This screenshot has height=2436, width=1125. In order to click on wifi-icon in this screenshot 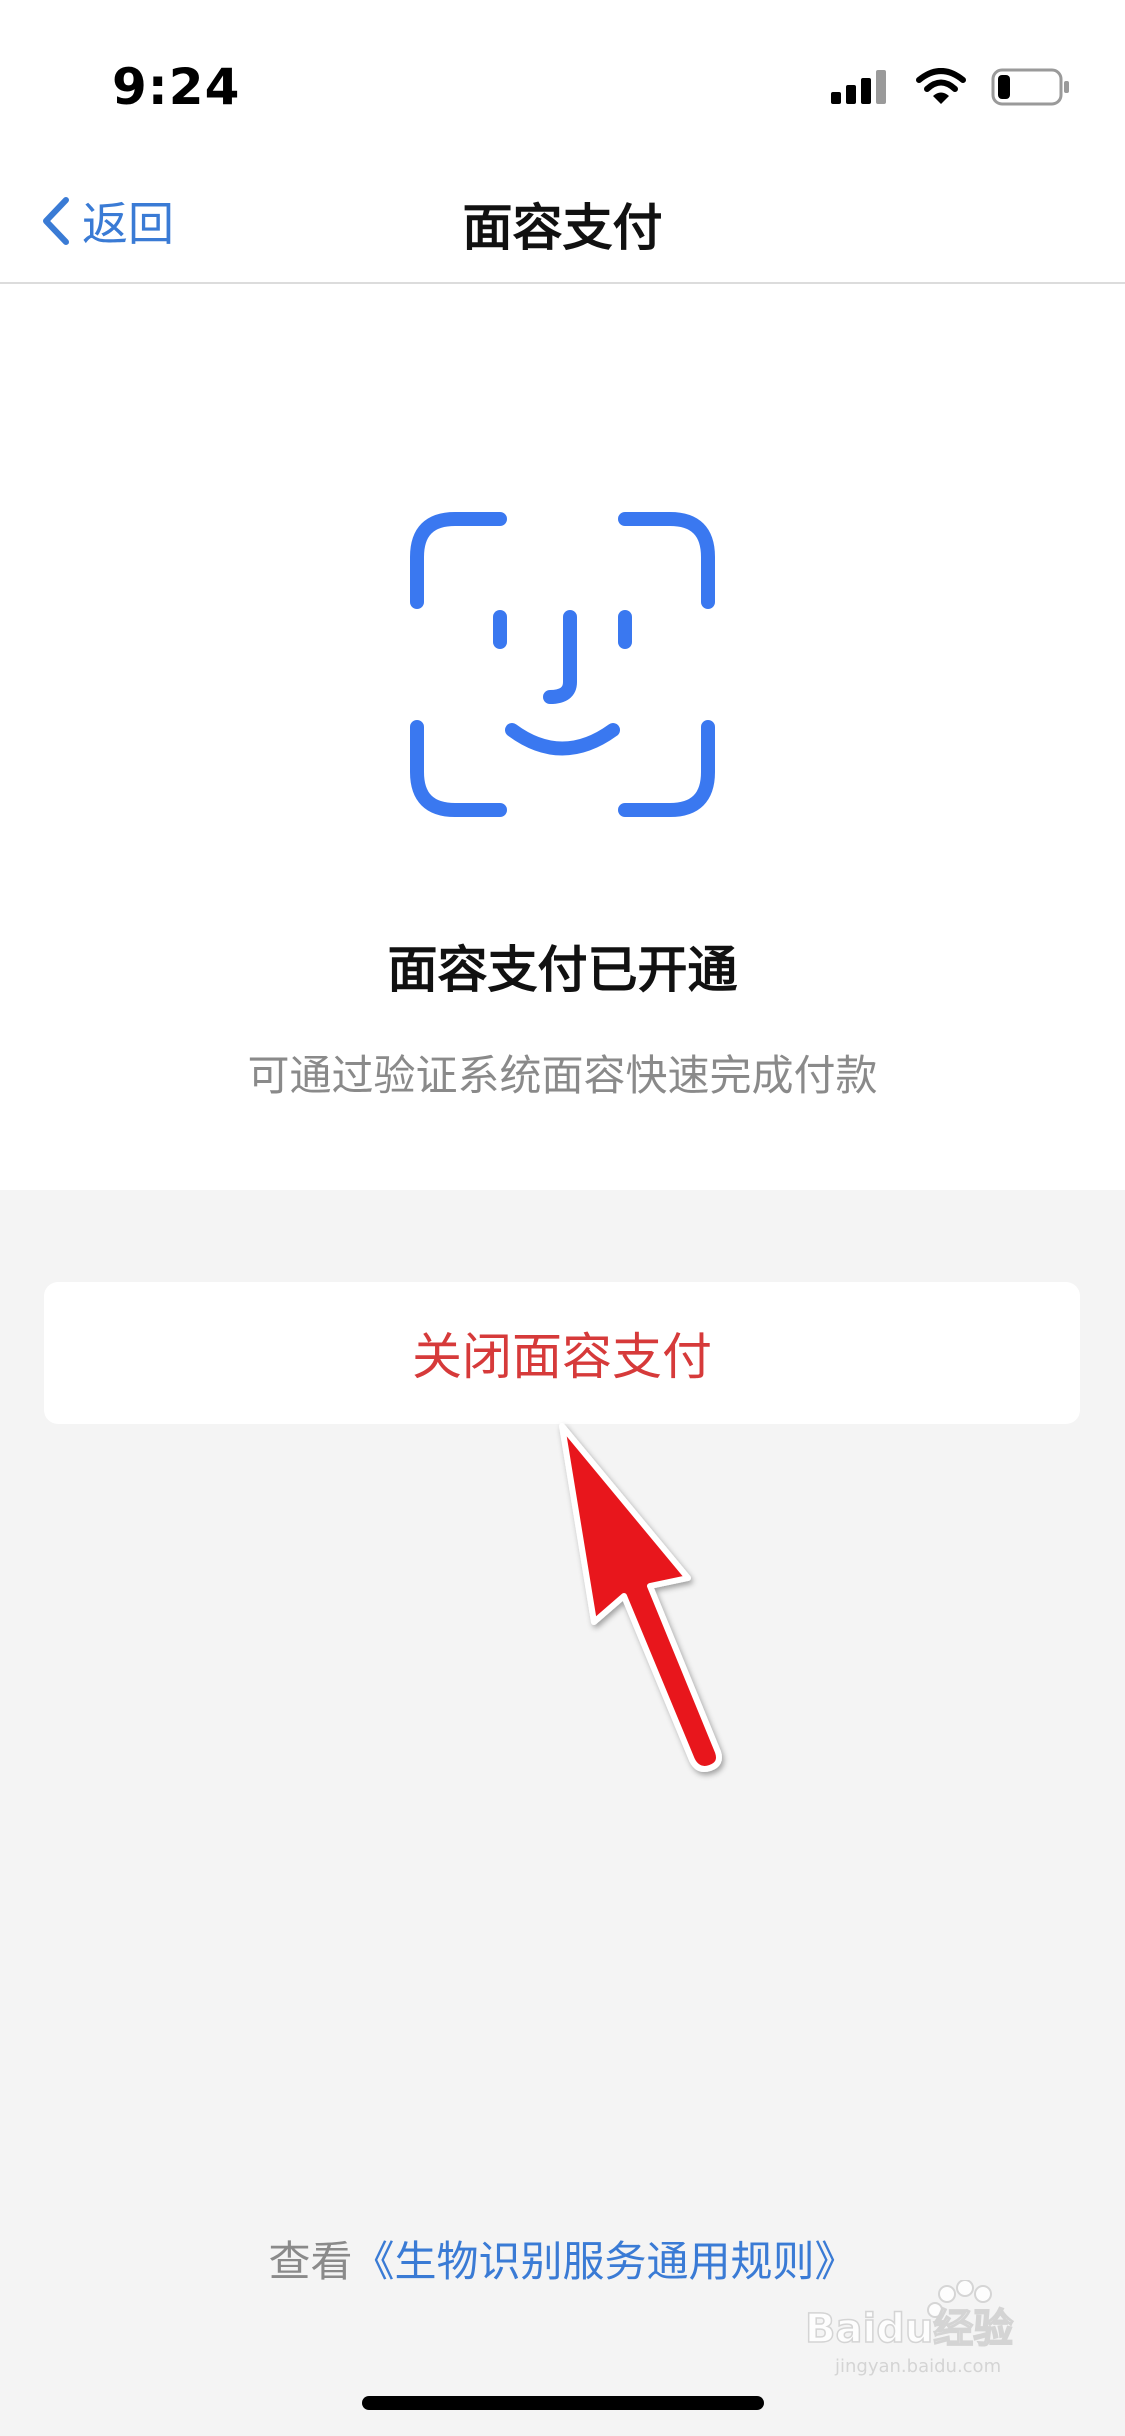, I will do `click(941, 86)`.